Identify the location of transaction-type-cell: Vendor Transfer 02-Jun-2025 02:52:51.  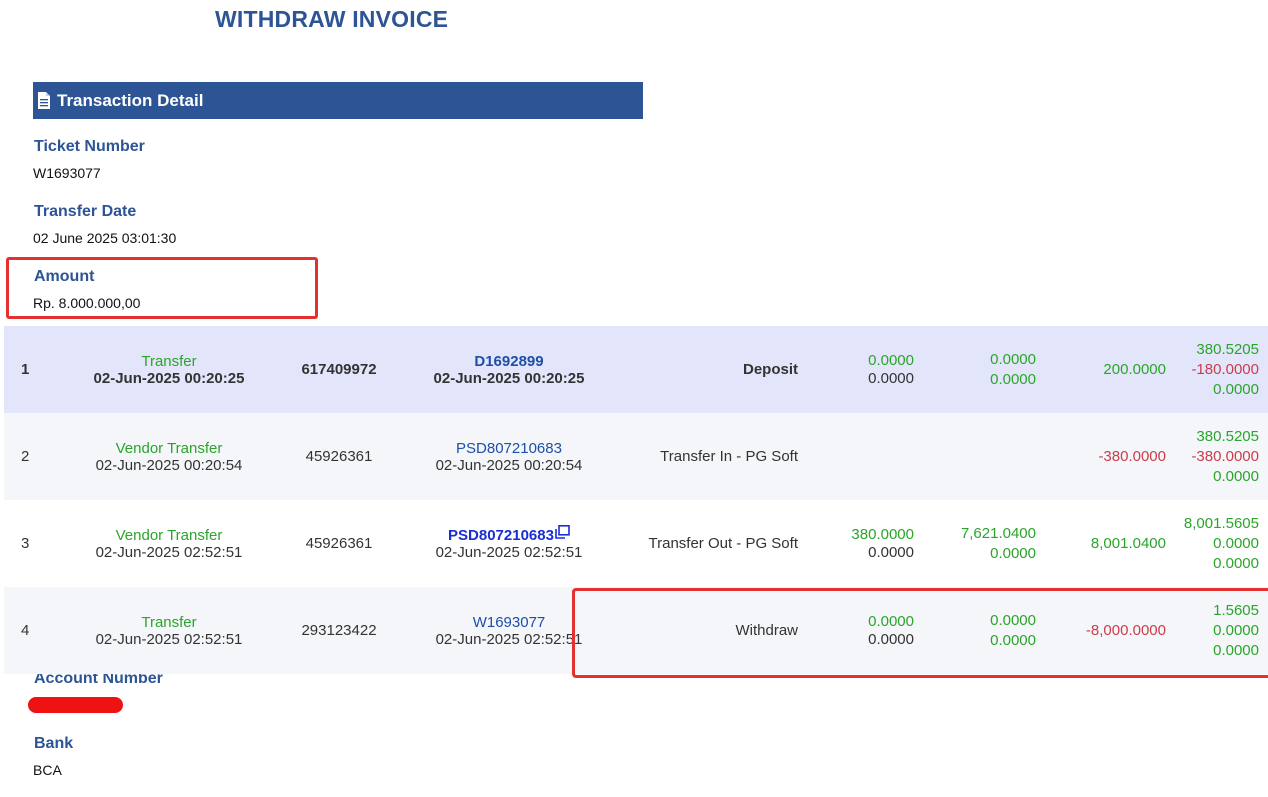
(169, 543).